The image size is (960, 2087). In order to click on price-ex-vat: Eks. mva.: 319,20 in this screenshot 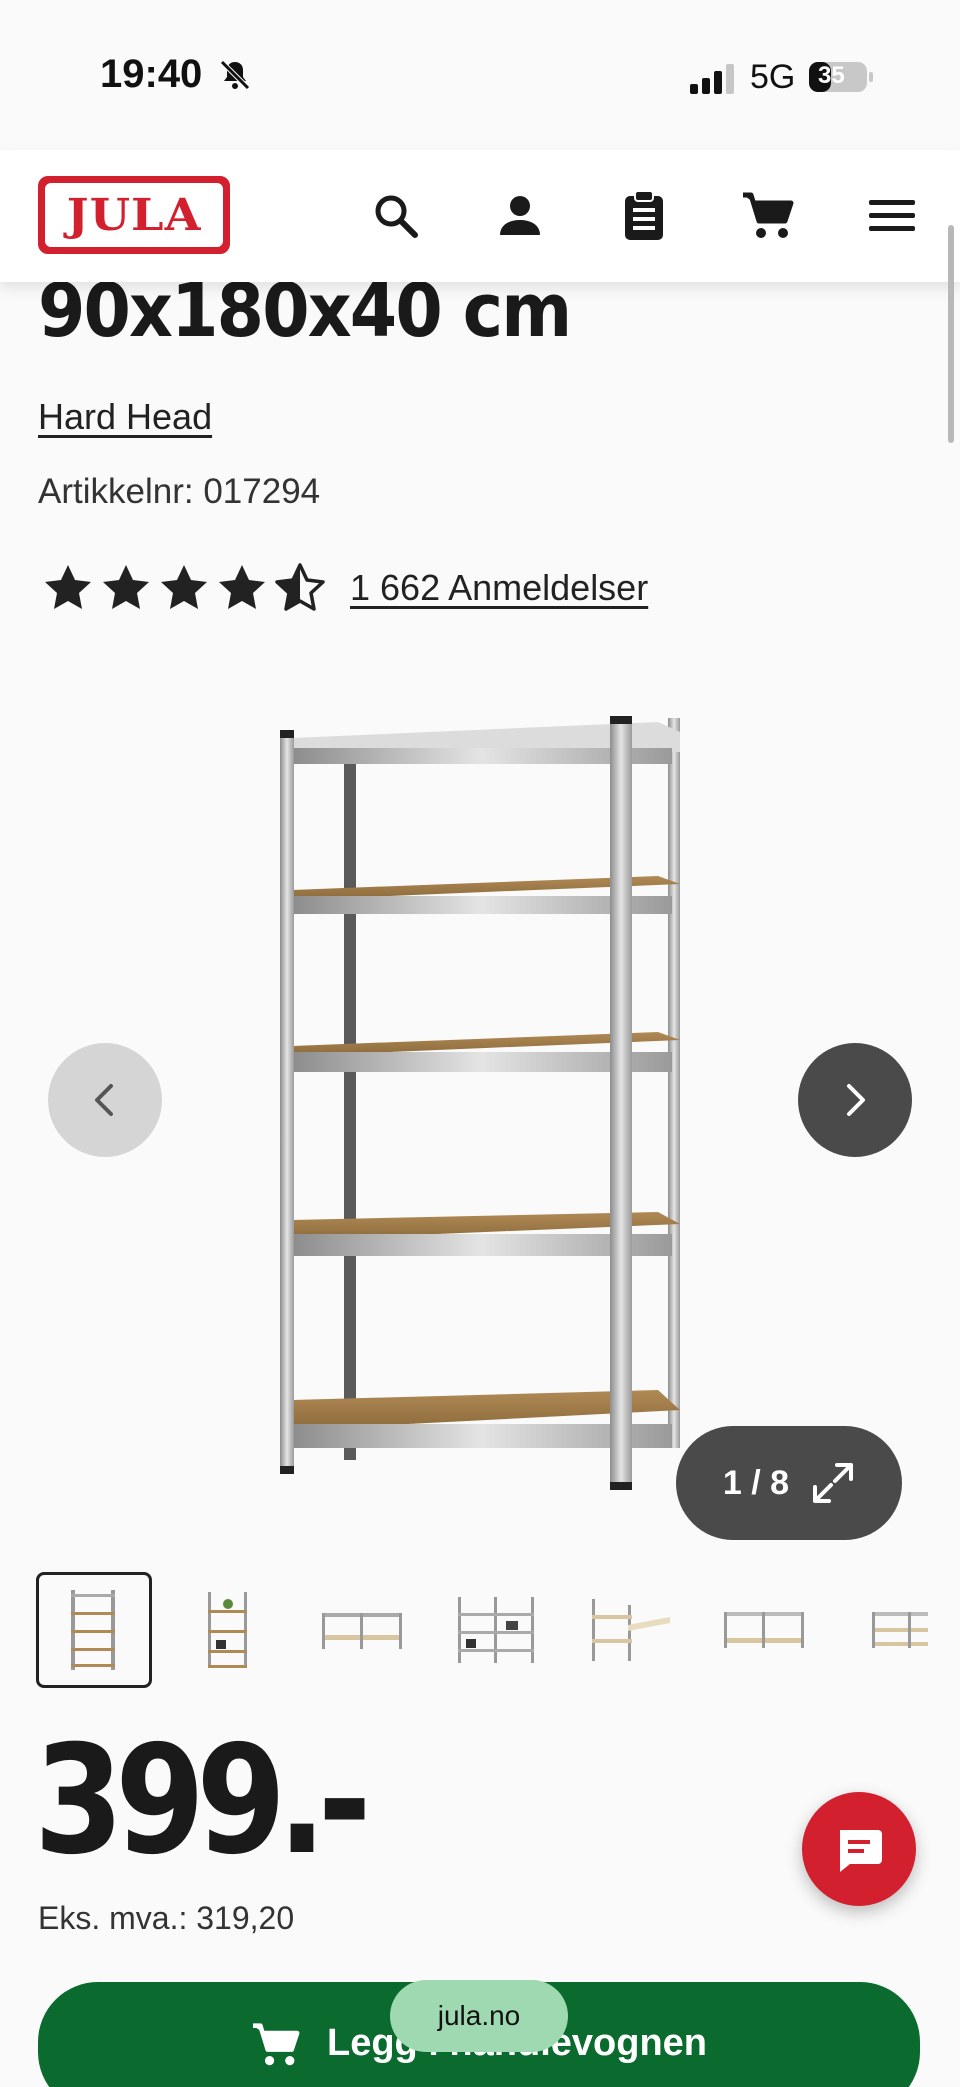, I will do `click(166, 1918)`.